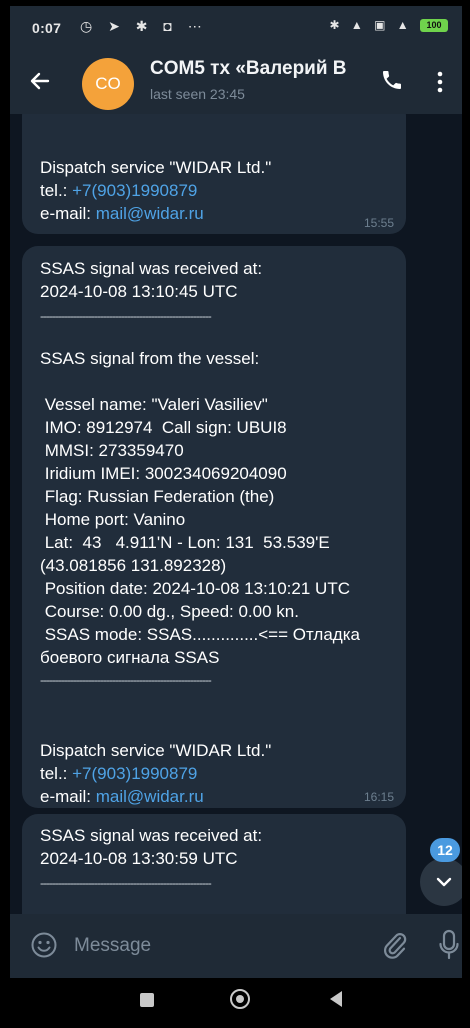  What do you see at coordinates (133, 565) in the screenshot?
I see `vessel-coordinates: (43.081856 131.892328)` at bounding box center [133, 565].